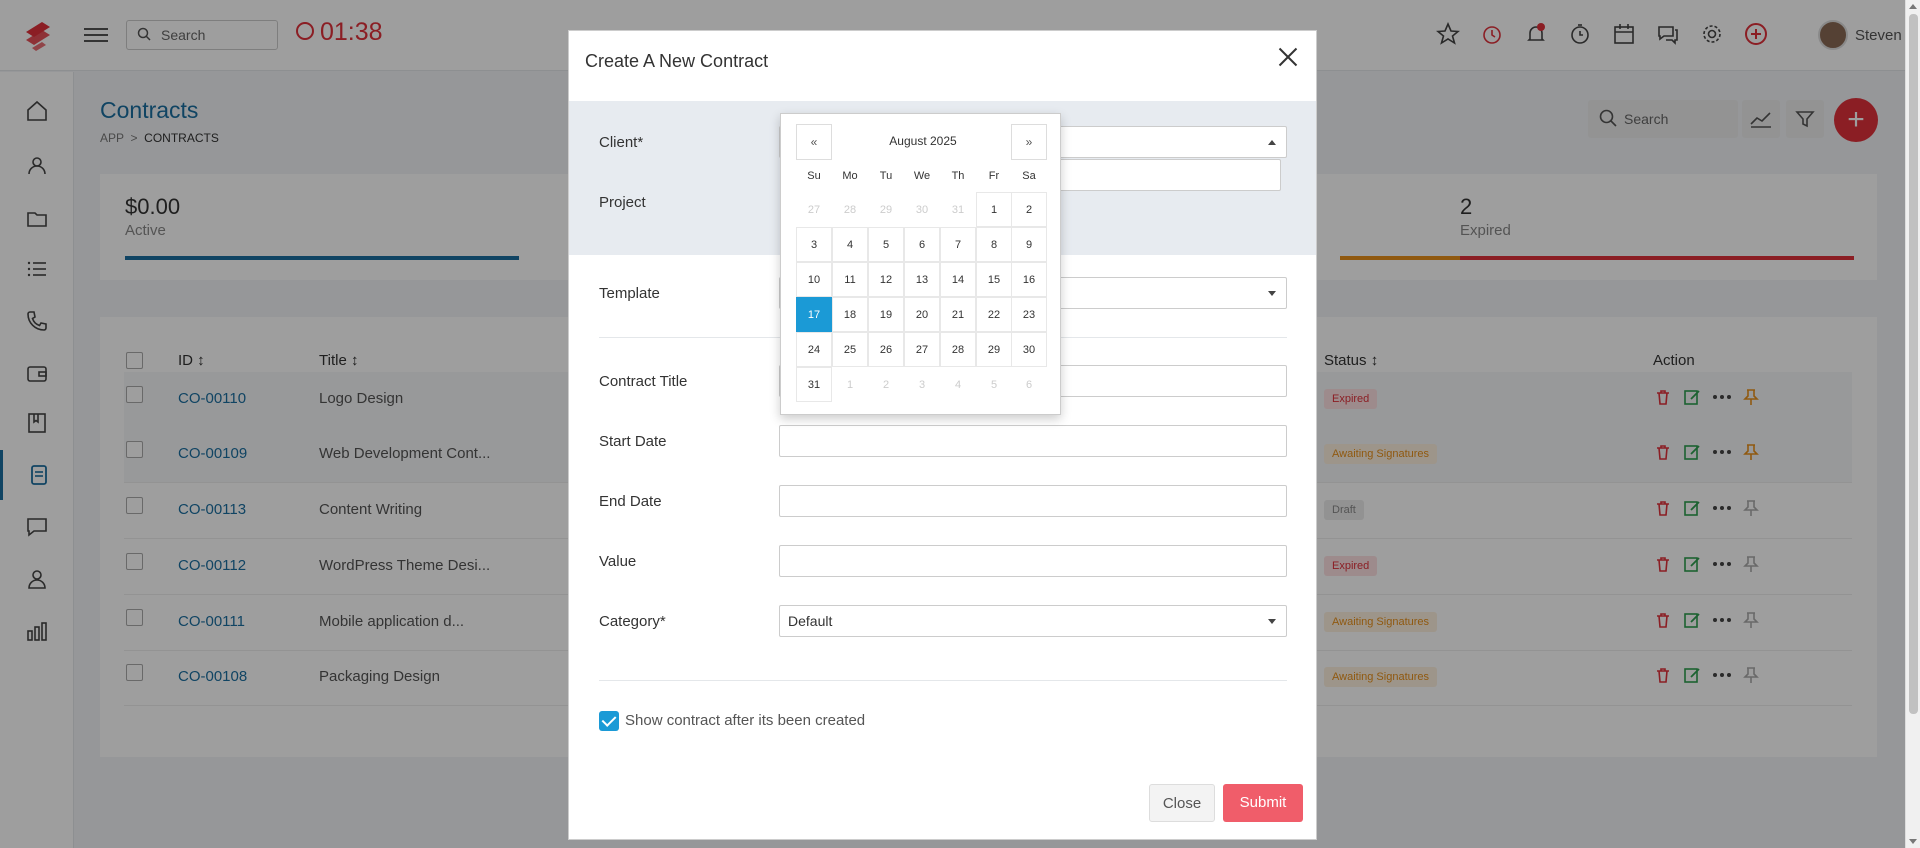 Image resolution: width=1920 pixels, height=848 pixels. Describe the element at coordinates (1029, 314) in the screenshot. I see `calendar-day: 23` at that location.